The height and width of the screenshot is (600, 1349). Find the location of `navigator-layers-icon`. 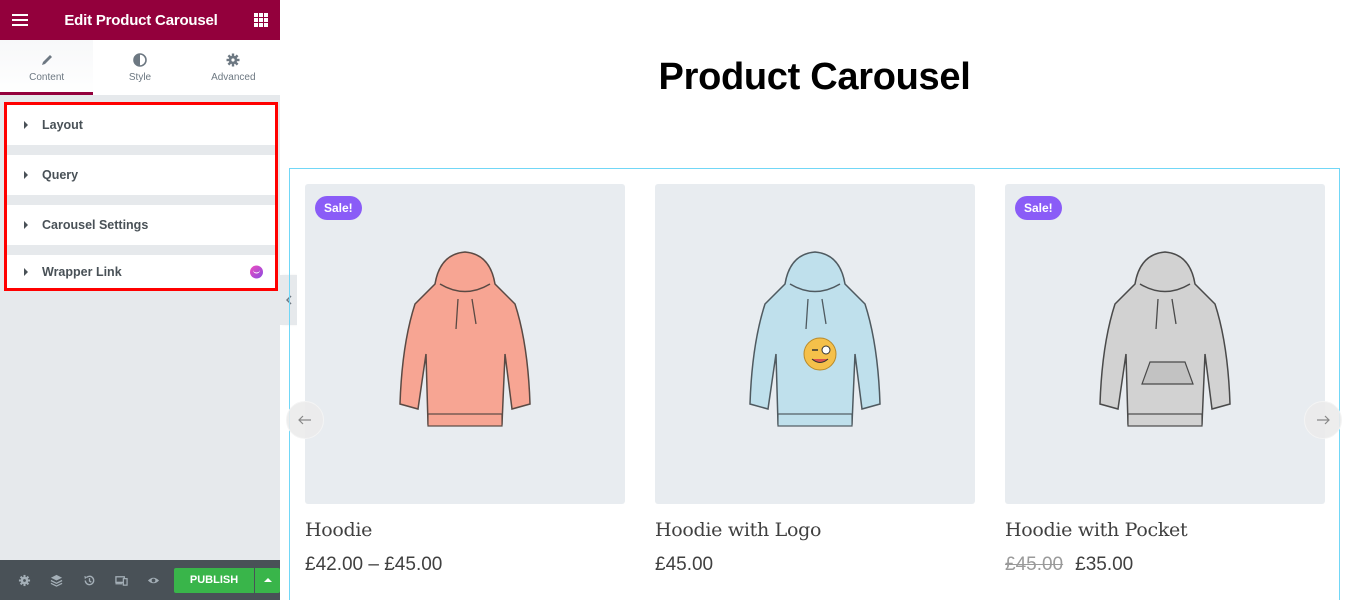

navigator-layers-icon is located at coordinates (56, 580).